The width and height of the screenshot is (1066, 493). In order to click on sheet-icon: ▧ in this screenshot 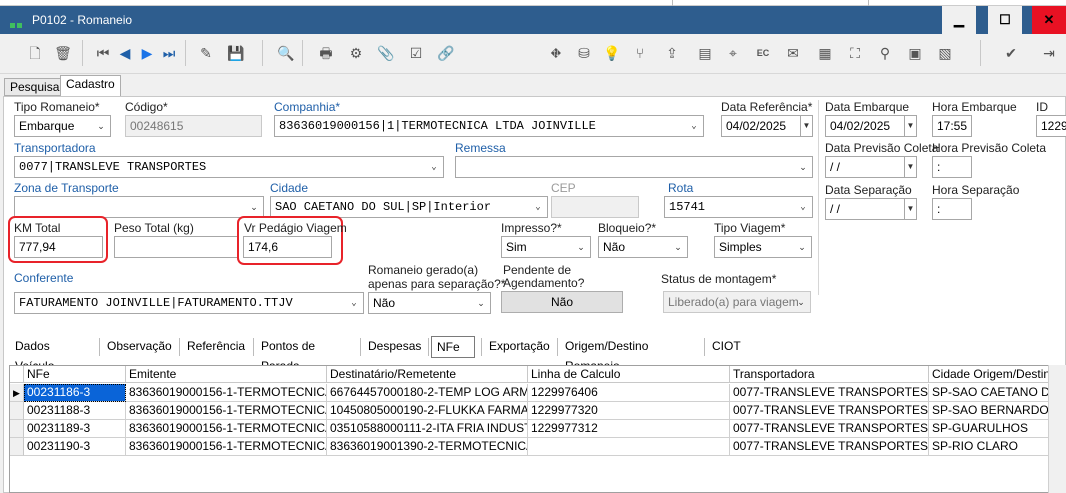, I will do `click(945, 53)`.